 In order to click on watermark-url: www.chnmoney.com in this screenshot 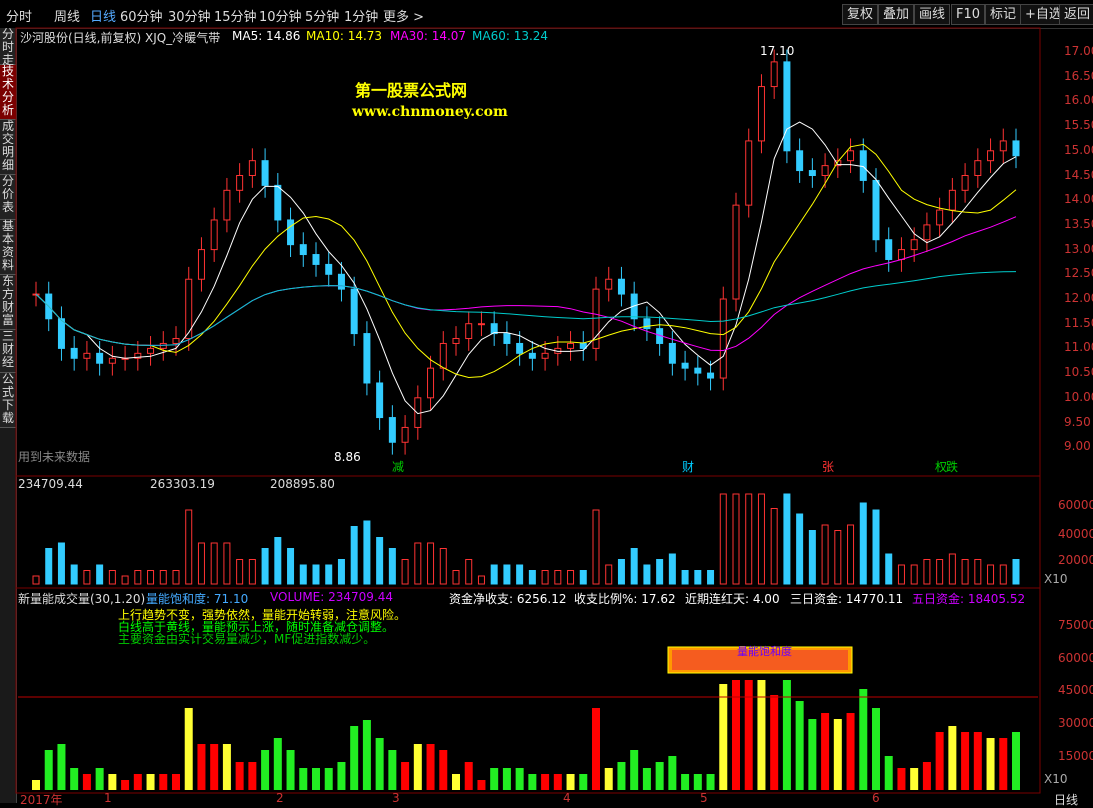, I will do `click(430, 112)`.